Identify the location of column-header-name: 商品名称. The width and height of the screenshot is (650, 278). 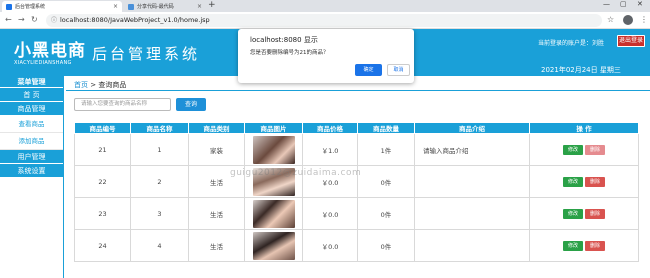
(159, 128).